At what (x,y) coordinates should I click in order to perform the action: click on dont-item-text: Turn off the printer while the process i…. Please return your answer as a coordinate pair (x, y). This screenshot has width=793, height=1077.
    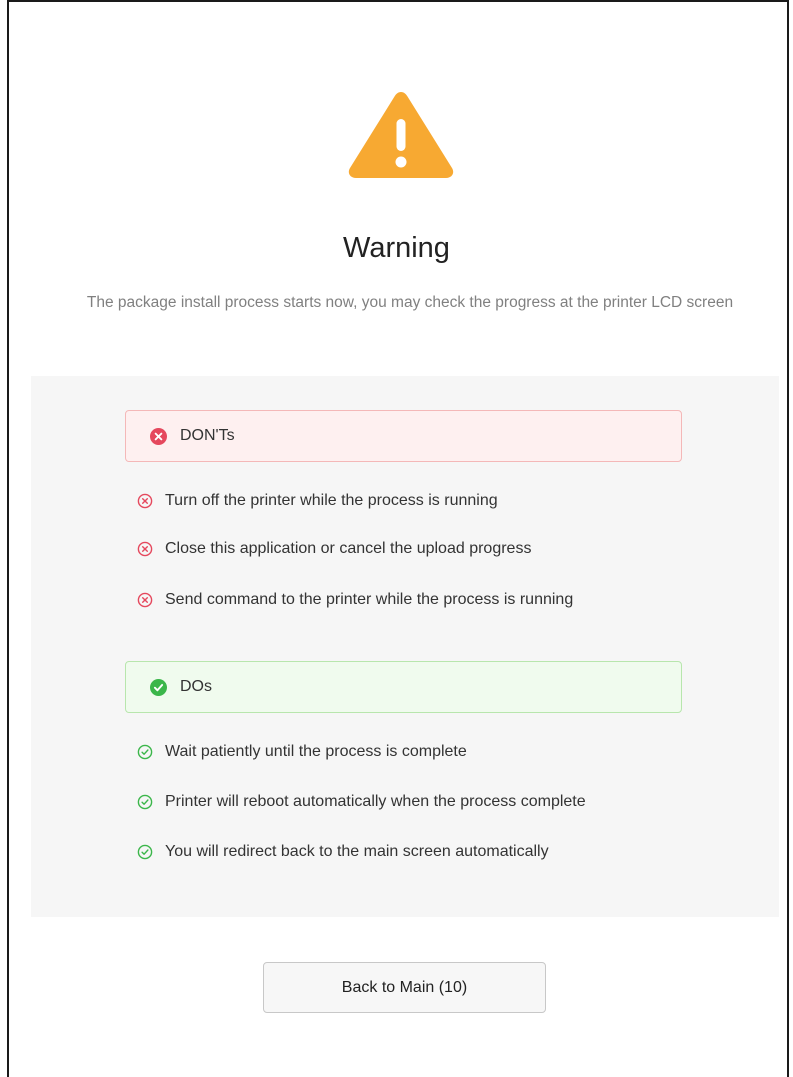
    Looking at the image, I should click on (331, 500).